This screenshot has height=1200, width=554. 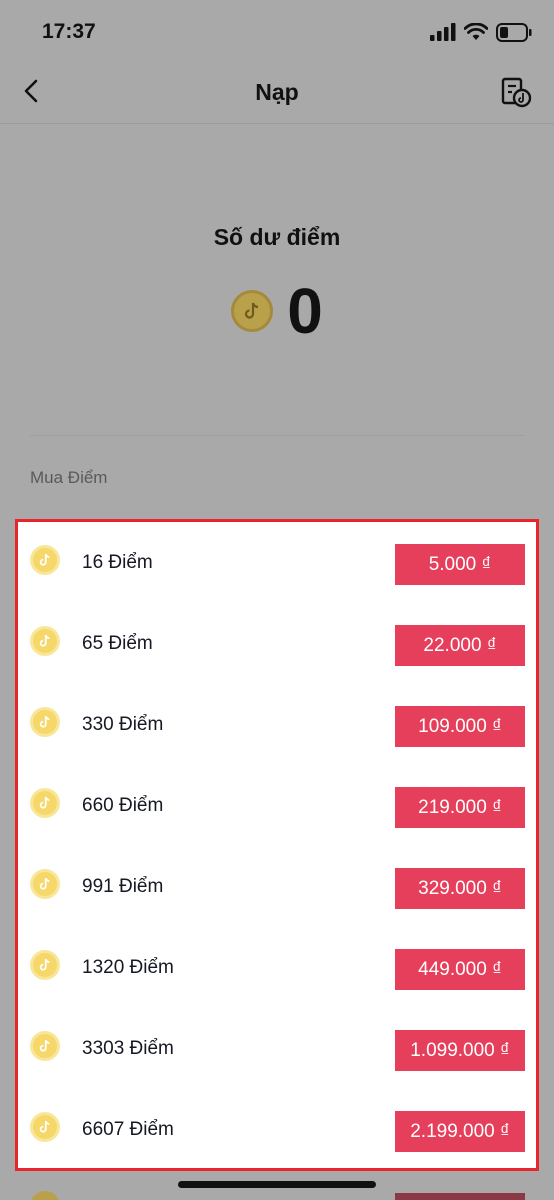 I want to click on divider, so click(x=277, y=435).